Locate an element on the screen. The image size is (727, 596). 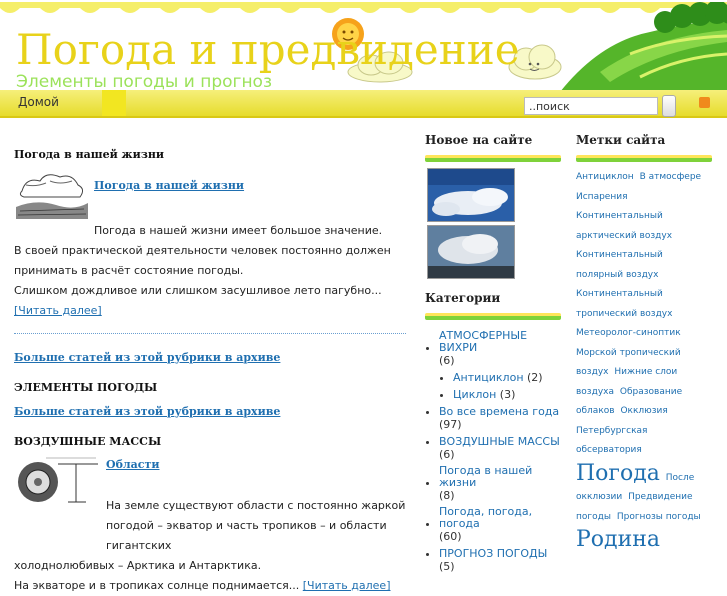
category-count: (2) is located at coordinates (535, 377).